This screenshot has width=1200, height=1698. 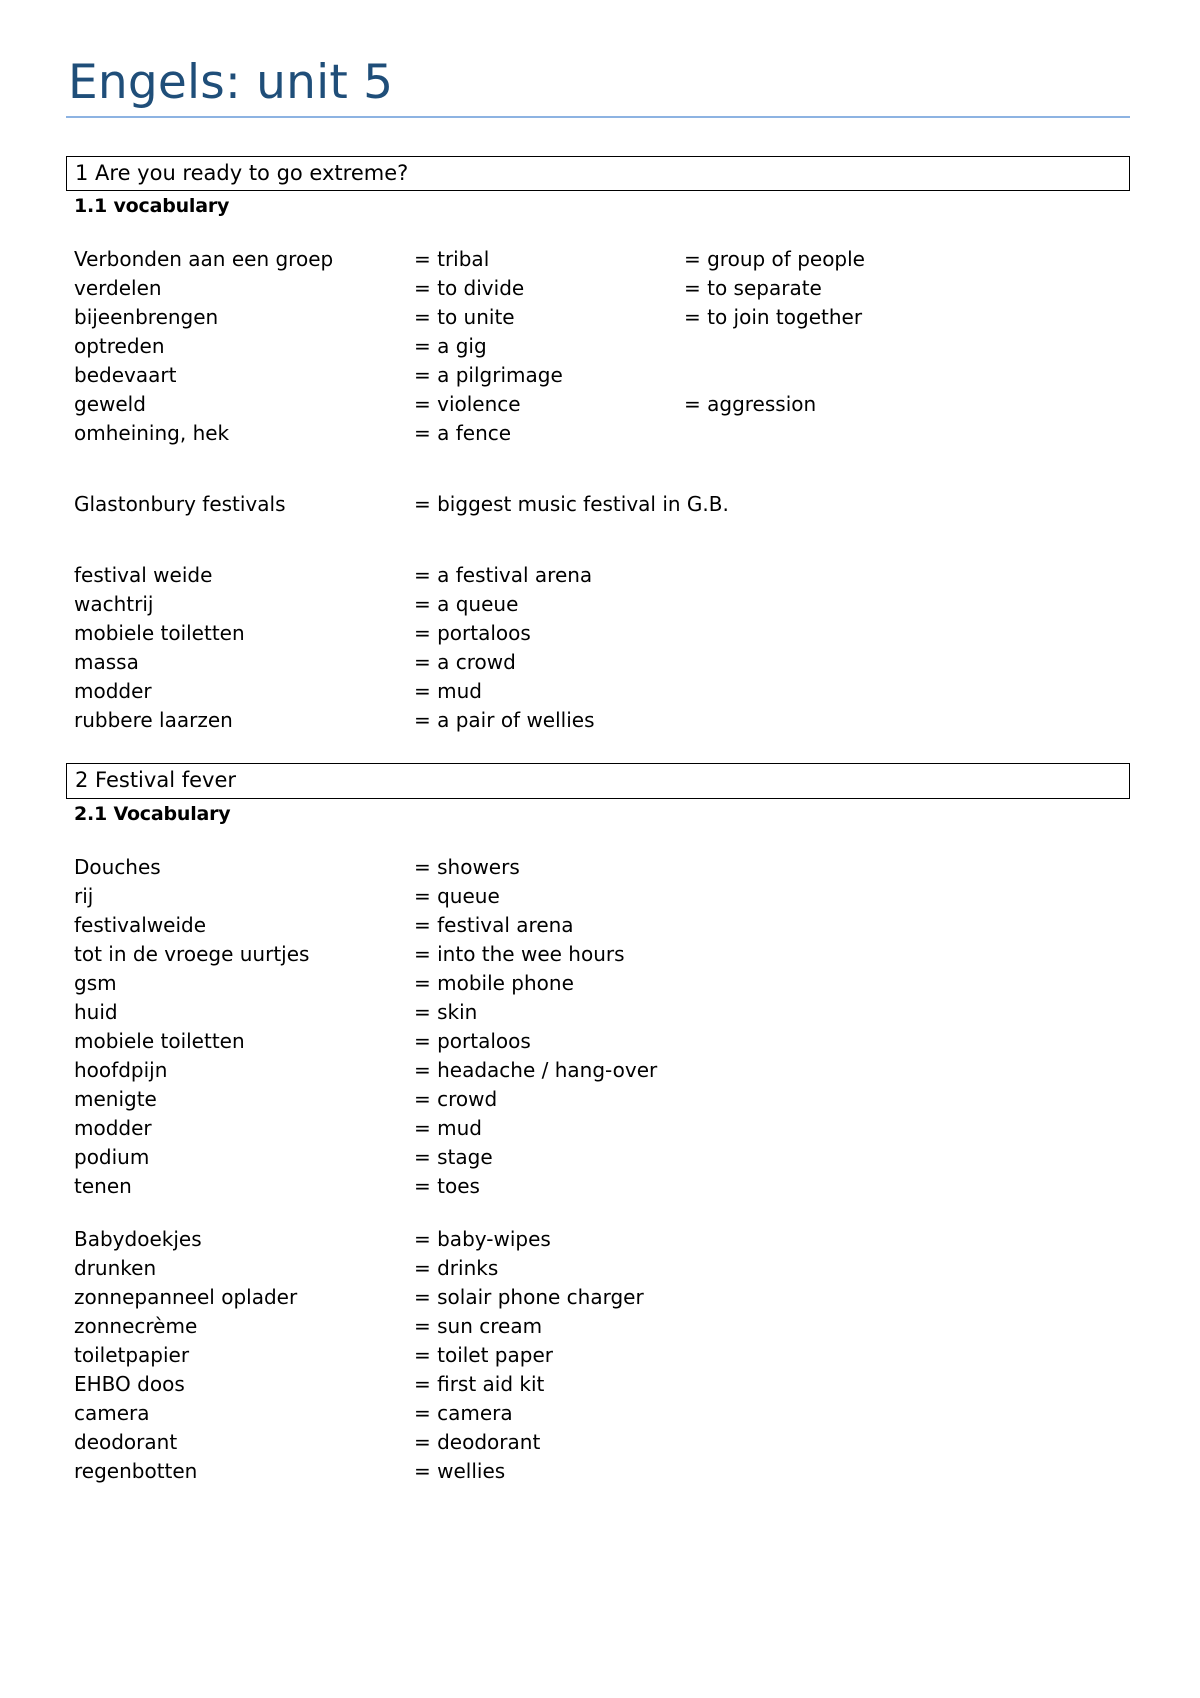 What do you see at coordinates (112, 1412) in the screenshot?
I see `term-dutch: camera` at bounding box center [112, 1412].